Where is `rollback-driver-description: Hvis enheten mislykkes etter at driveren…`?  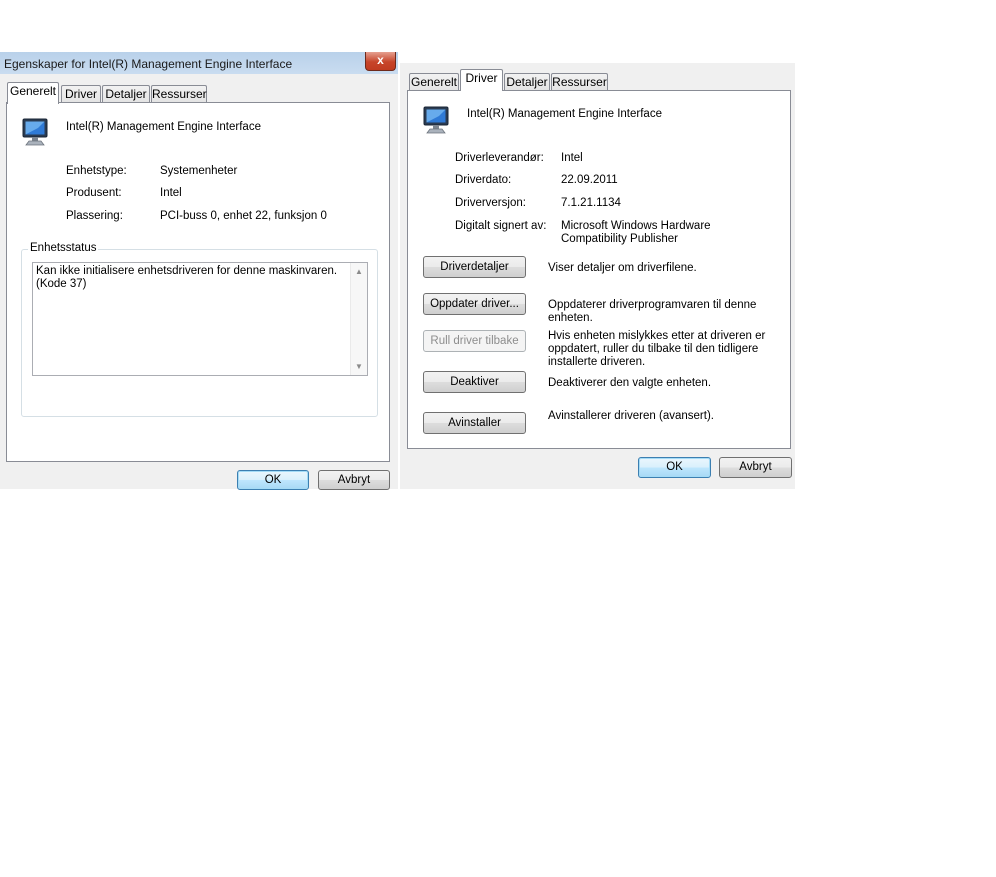
rollback-driver-description: Hvis enheten mislykkes etter at driveren… is located at coordinates (657, 349).